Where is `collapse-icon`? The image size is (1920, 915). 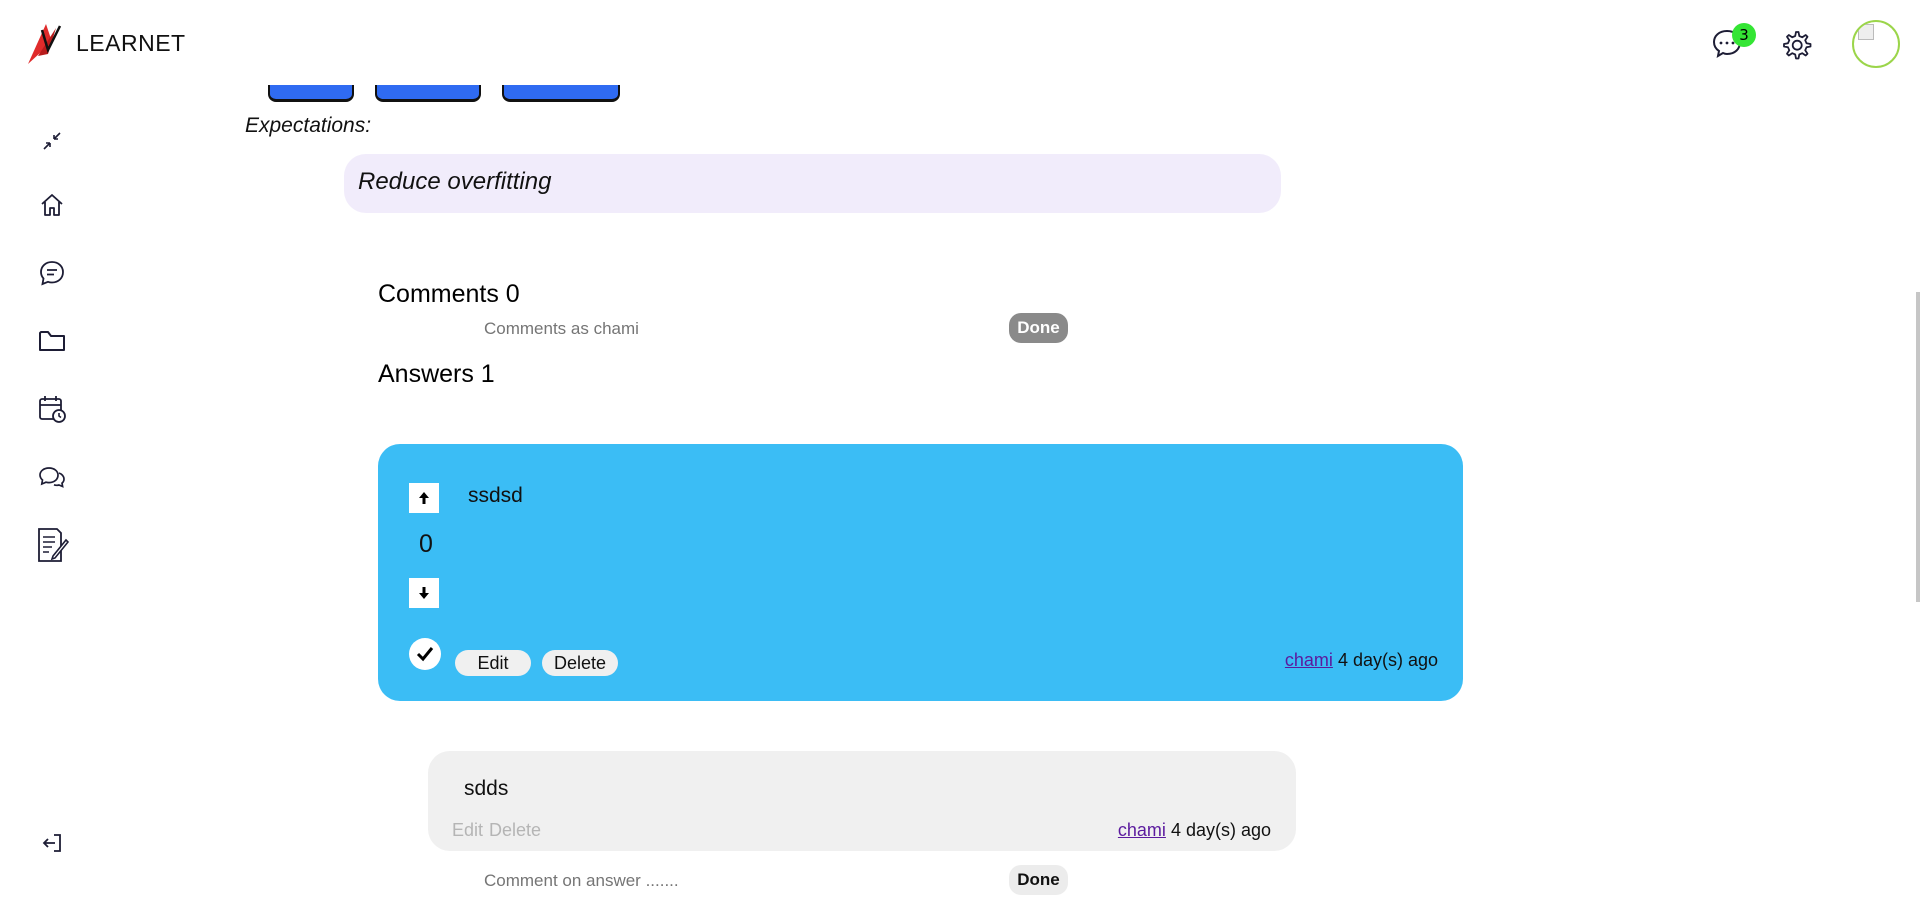 collapse-icon is located at coordinates (52, 141).